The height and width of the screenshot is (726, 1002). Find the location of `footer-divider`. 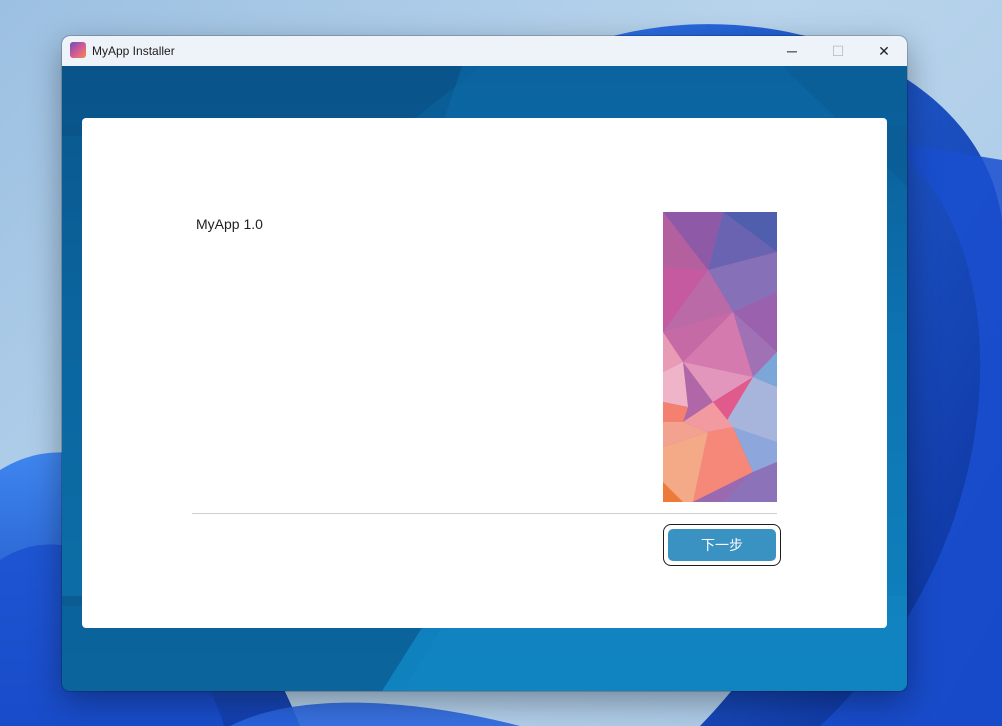

footer-divider is located at coordinates (484, 513).